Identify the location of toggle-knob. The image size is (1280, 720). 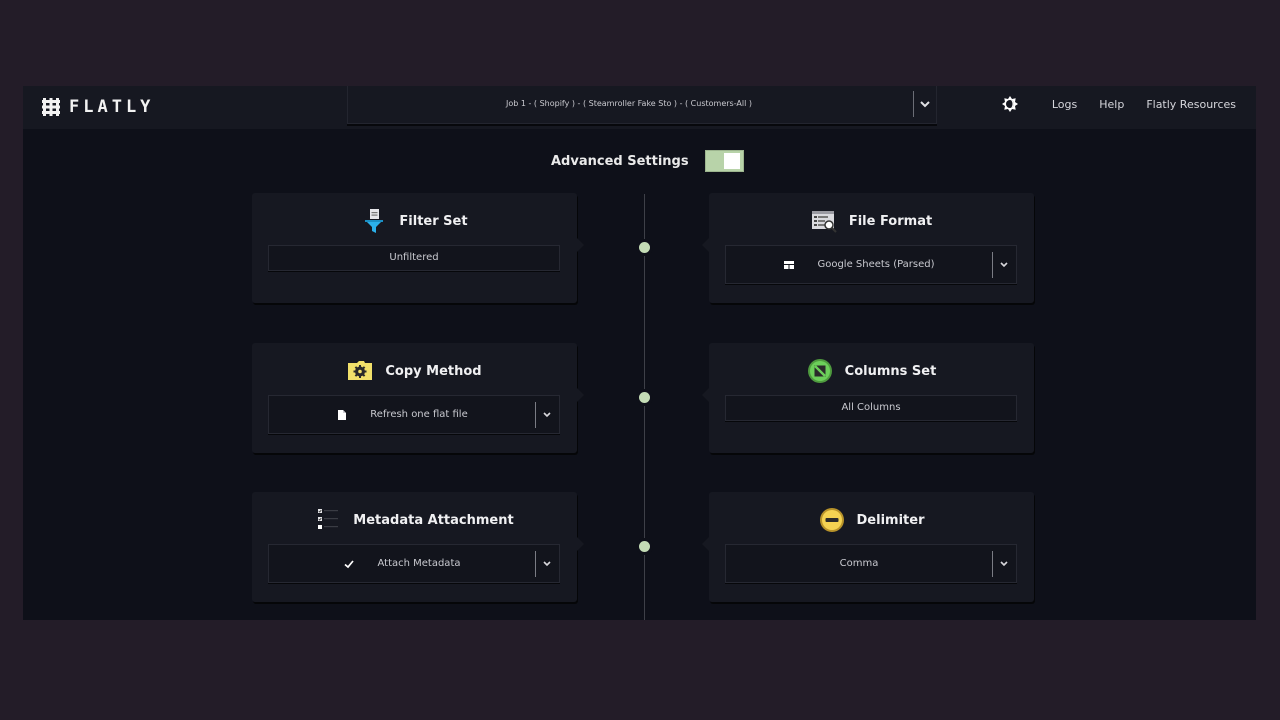
(731, 161).